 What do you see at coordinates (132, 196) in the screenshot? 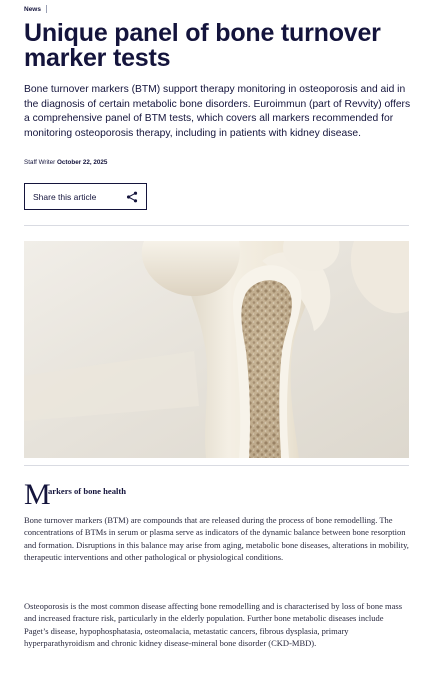
I see `share-icon` at bounding box center [132, 196].